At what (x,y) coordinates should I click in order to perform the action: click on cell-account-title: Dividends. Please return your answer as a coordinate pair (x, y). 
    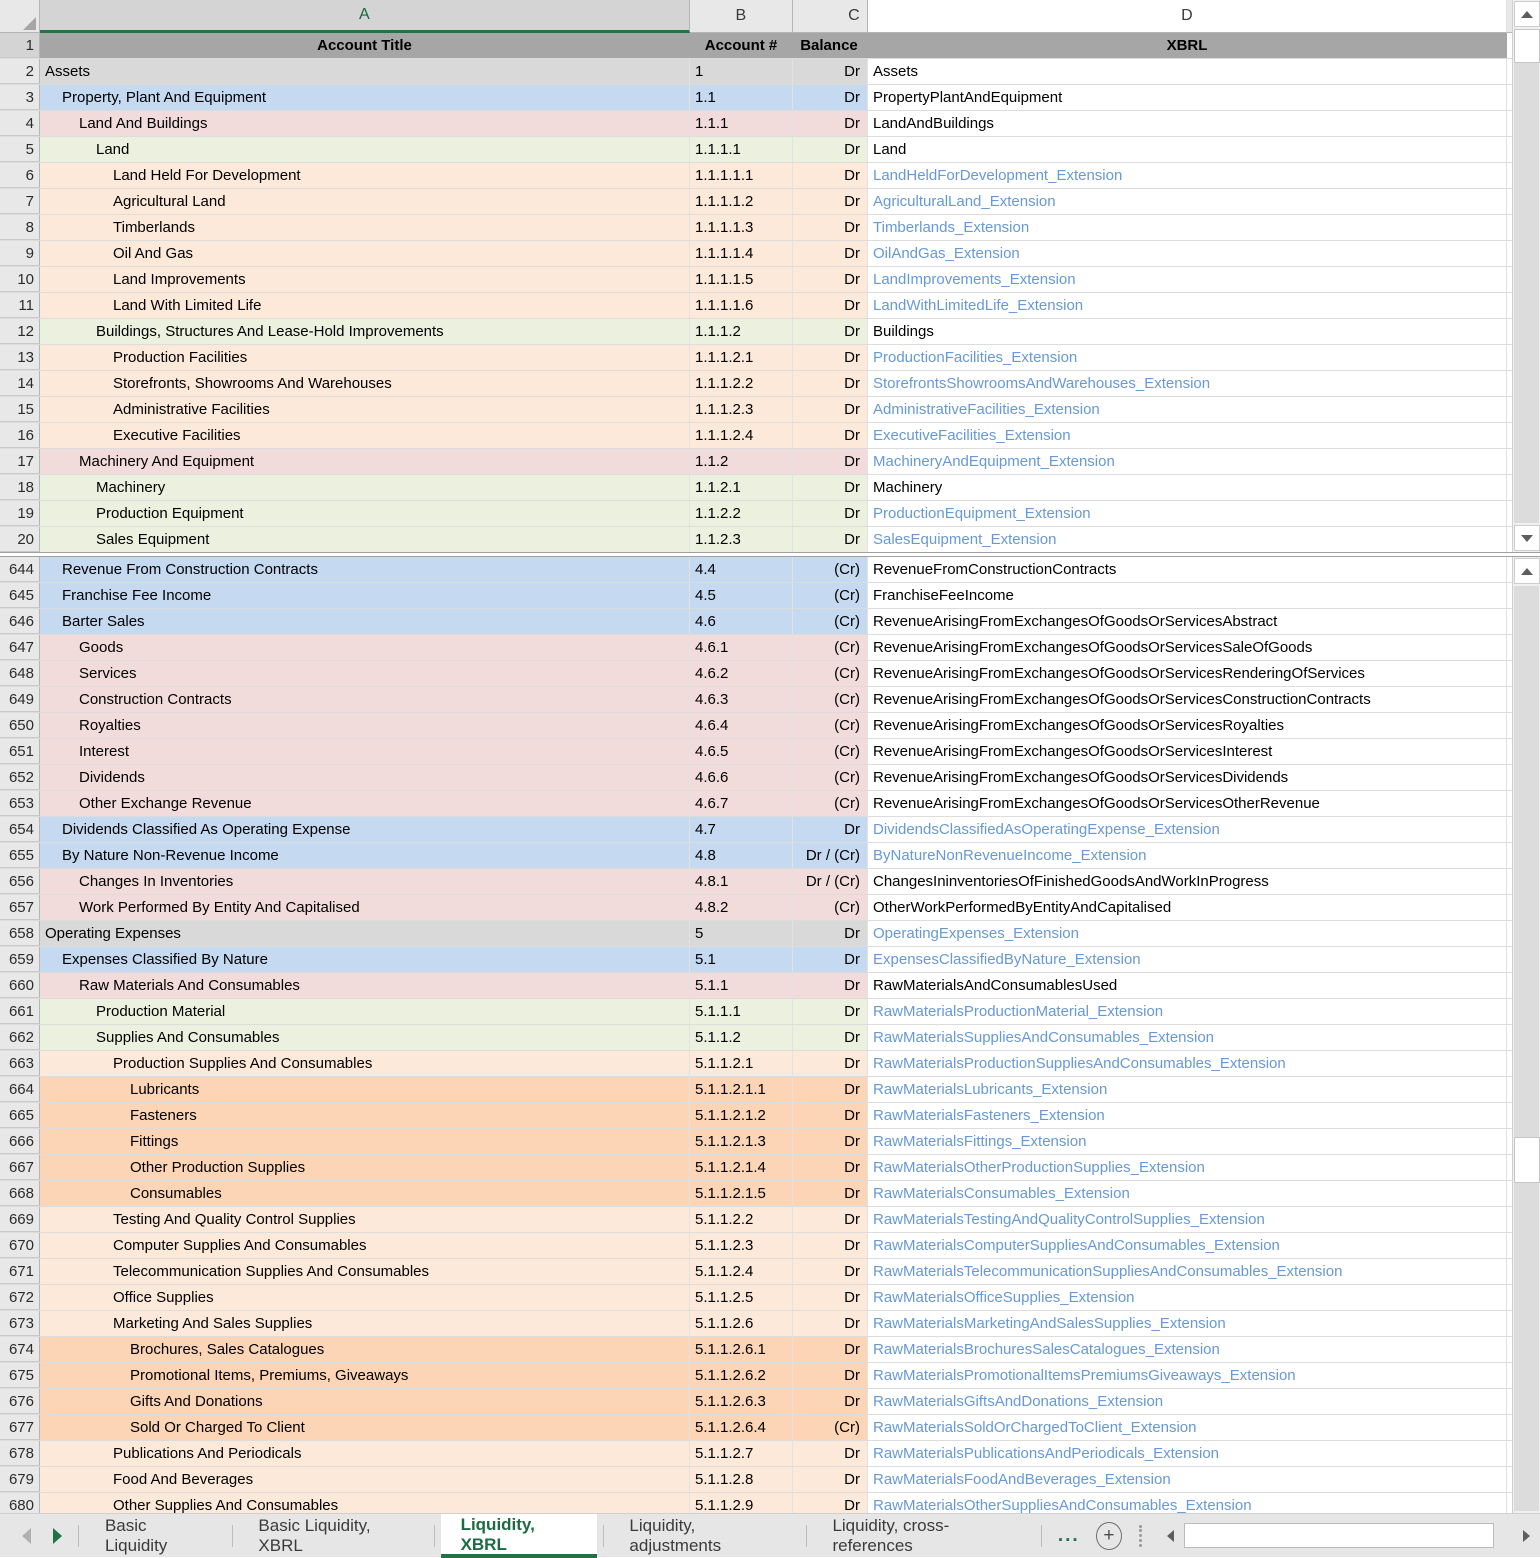
    Looking at the image, I should click on (365, 777).